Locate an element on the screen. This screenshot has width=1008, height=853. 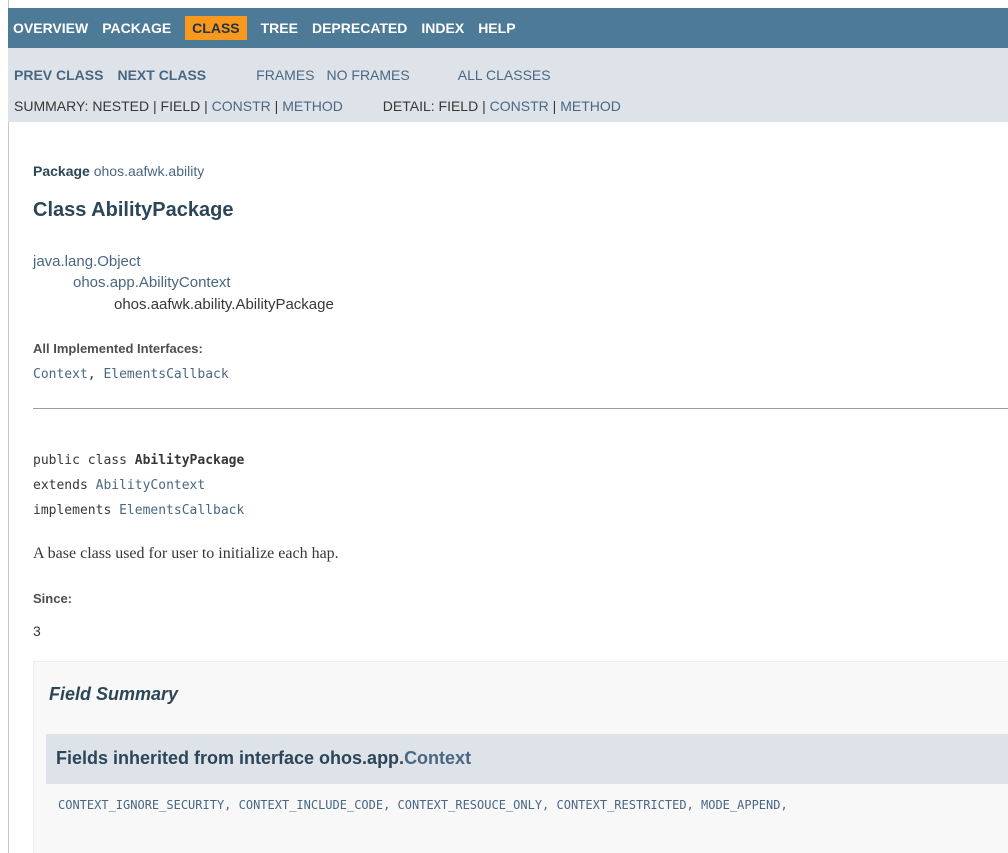
sig-implements: implements is located at coordinates (76, 510).